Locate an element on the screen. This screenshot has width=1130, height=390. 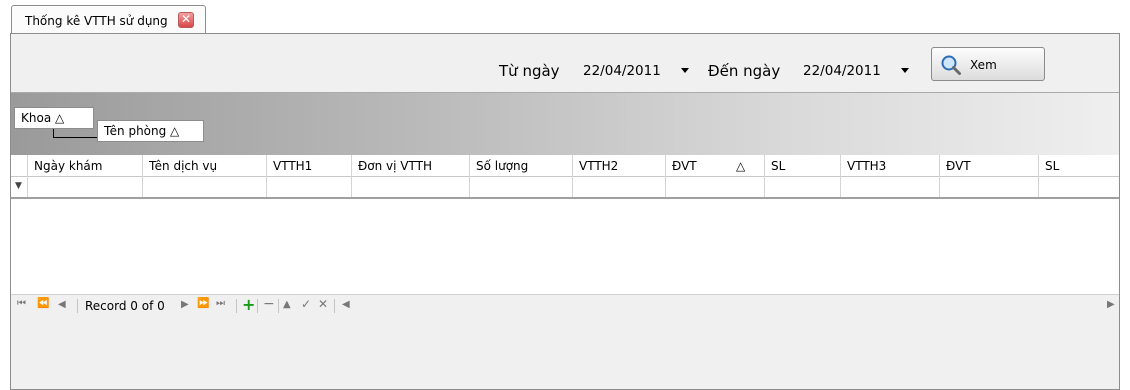
filter-icon: ▼ is located at coordinates (18, 186).